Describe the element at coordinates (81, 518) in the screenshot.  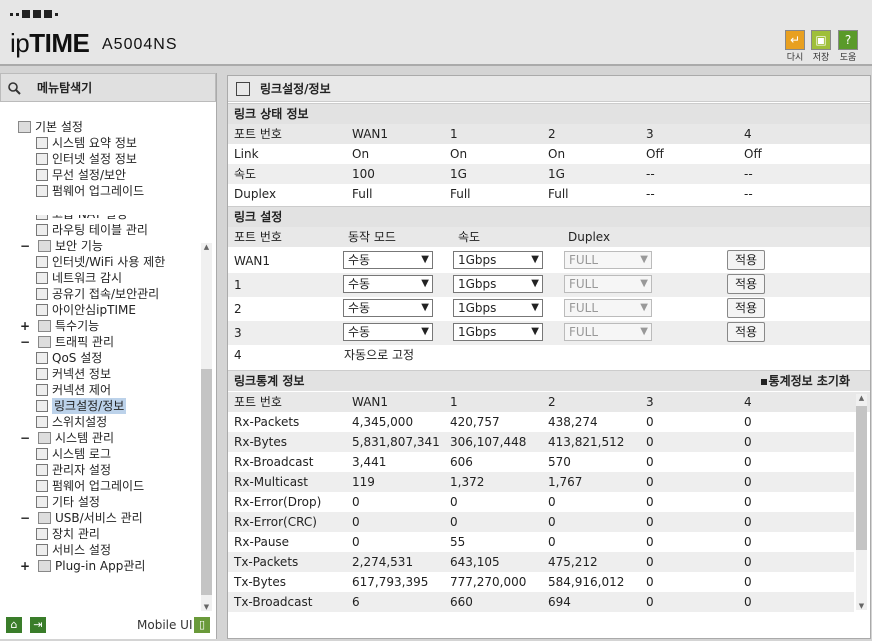
I see `tree-group: − USB/서비스 관리` at that location.